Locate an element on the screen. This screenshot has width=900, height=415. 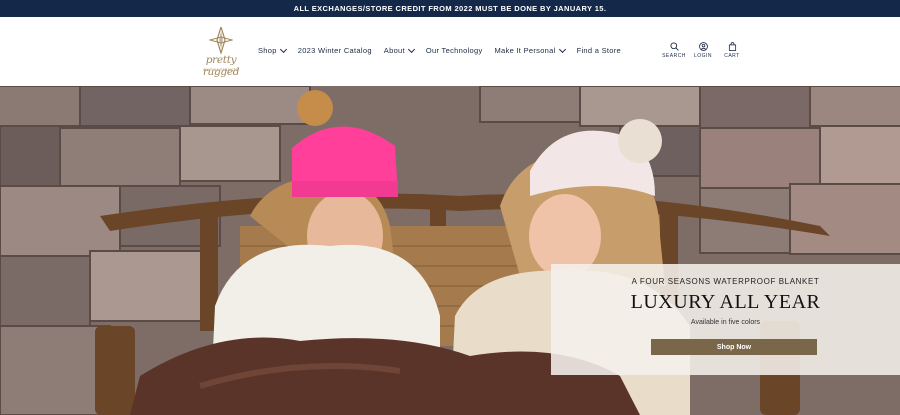
login-button: LOGIN is located at coordinates (703, 50).